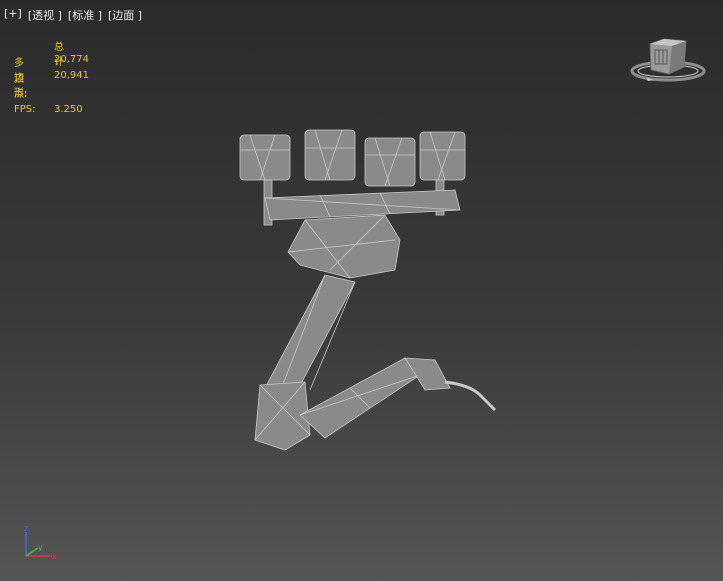  Describe the element at coordinates (669, 64) in the screenshot. I see `viewcube-icon` at that location.